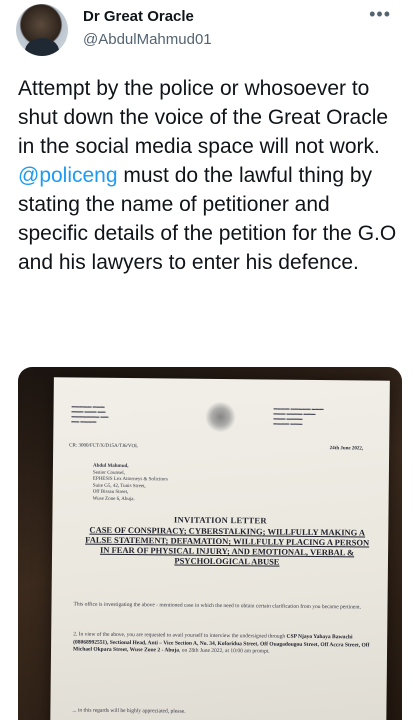 This screenshot has width=413, height=720. What do you see at coordinates (147, 39) in the screenshot?
I see `user-handle: @AbdulMahmud01` at bounding box center [147, 39].